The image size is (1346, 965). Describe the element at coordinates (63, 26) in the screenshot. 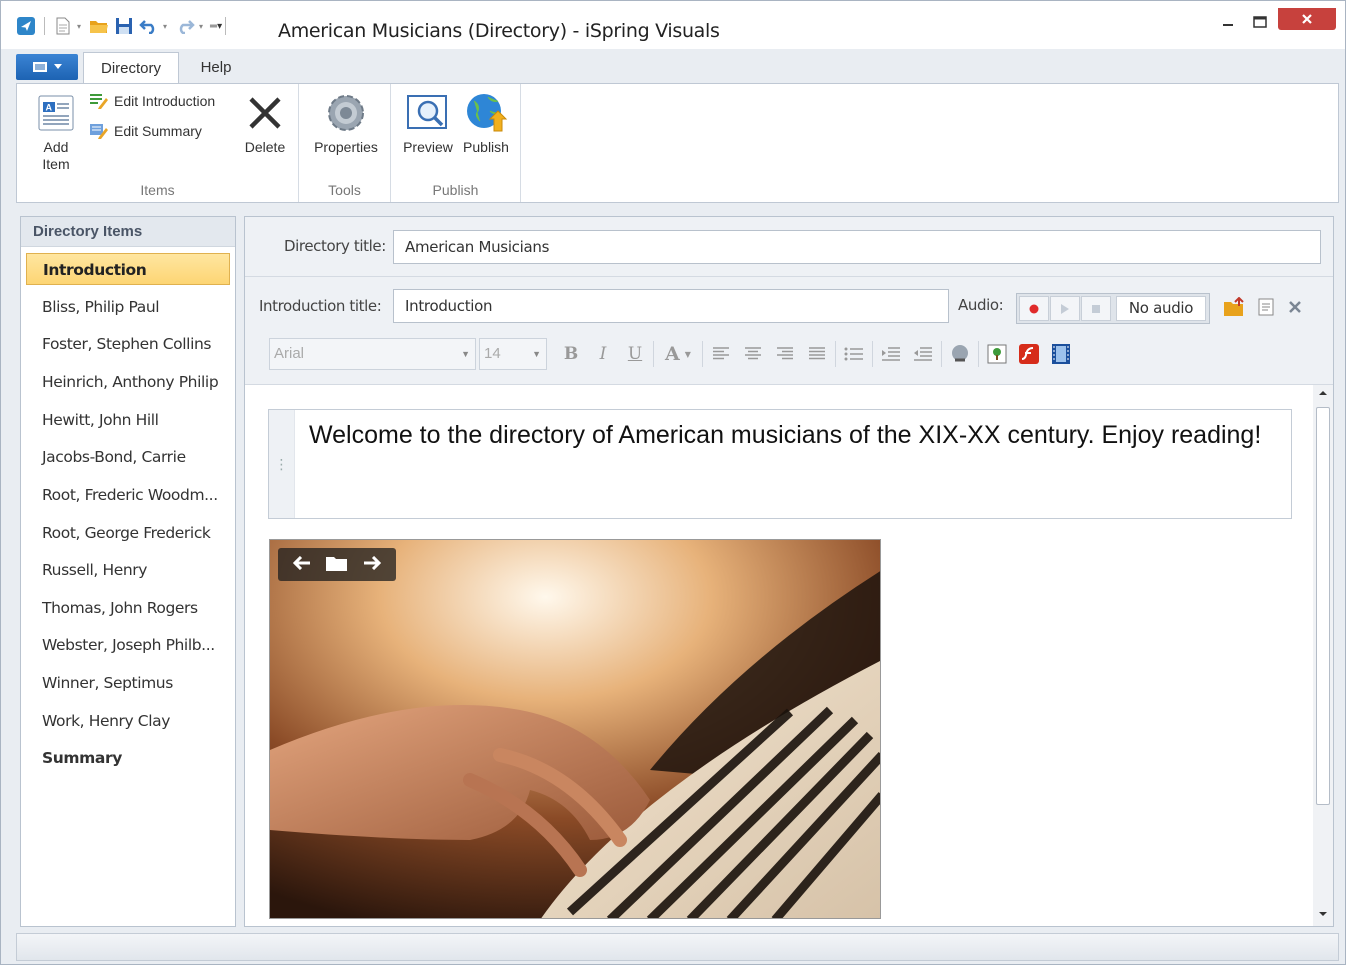

I see `new-file-icon` at that location.